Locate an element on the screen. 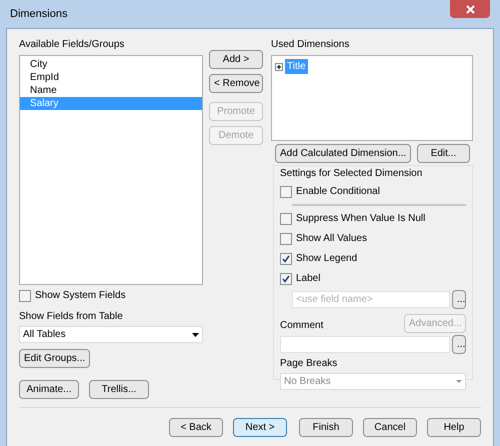 This screenshot has height=446, width=500. list-button: < Remove is located at coordinates (236, 83).